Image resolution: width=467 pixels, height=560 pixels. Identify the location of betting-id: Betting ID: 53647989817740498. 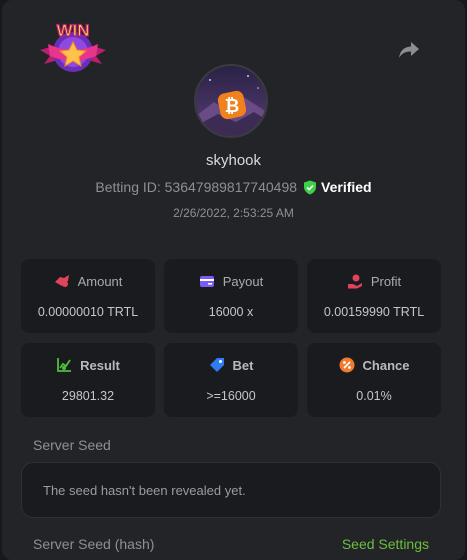
(196, 187).